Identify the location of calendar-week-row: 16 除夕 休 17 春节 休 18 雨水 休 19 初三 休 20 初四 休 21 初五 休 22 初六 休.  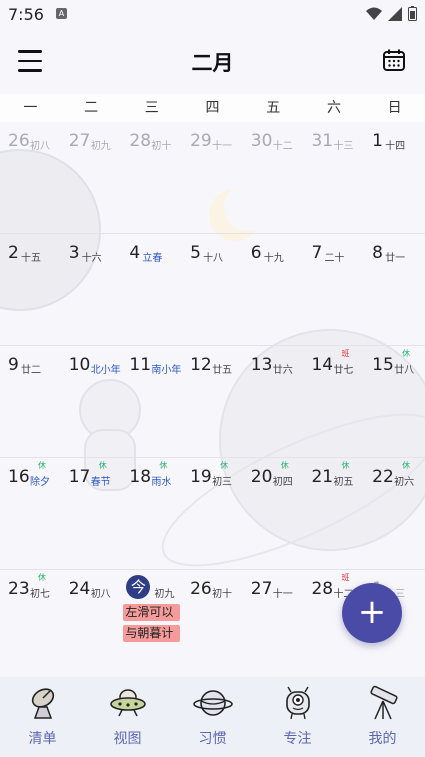
(212, 514).